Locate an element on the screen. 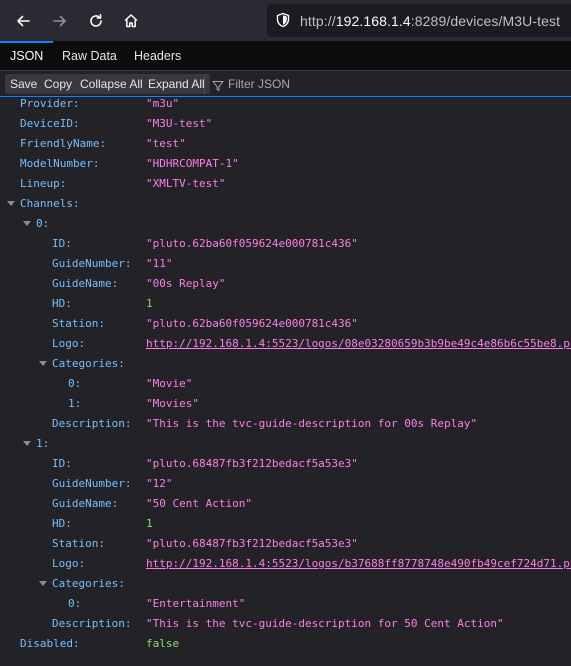  json-row: GuideNumber: "12" is located at coordinates (285, 484).